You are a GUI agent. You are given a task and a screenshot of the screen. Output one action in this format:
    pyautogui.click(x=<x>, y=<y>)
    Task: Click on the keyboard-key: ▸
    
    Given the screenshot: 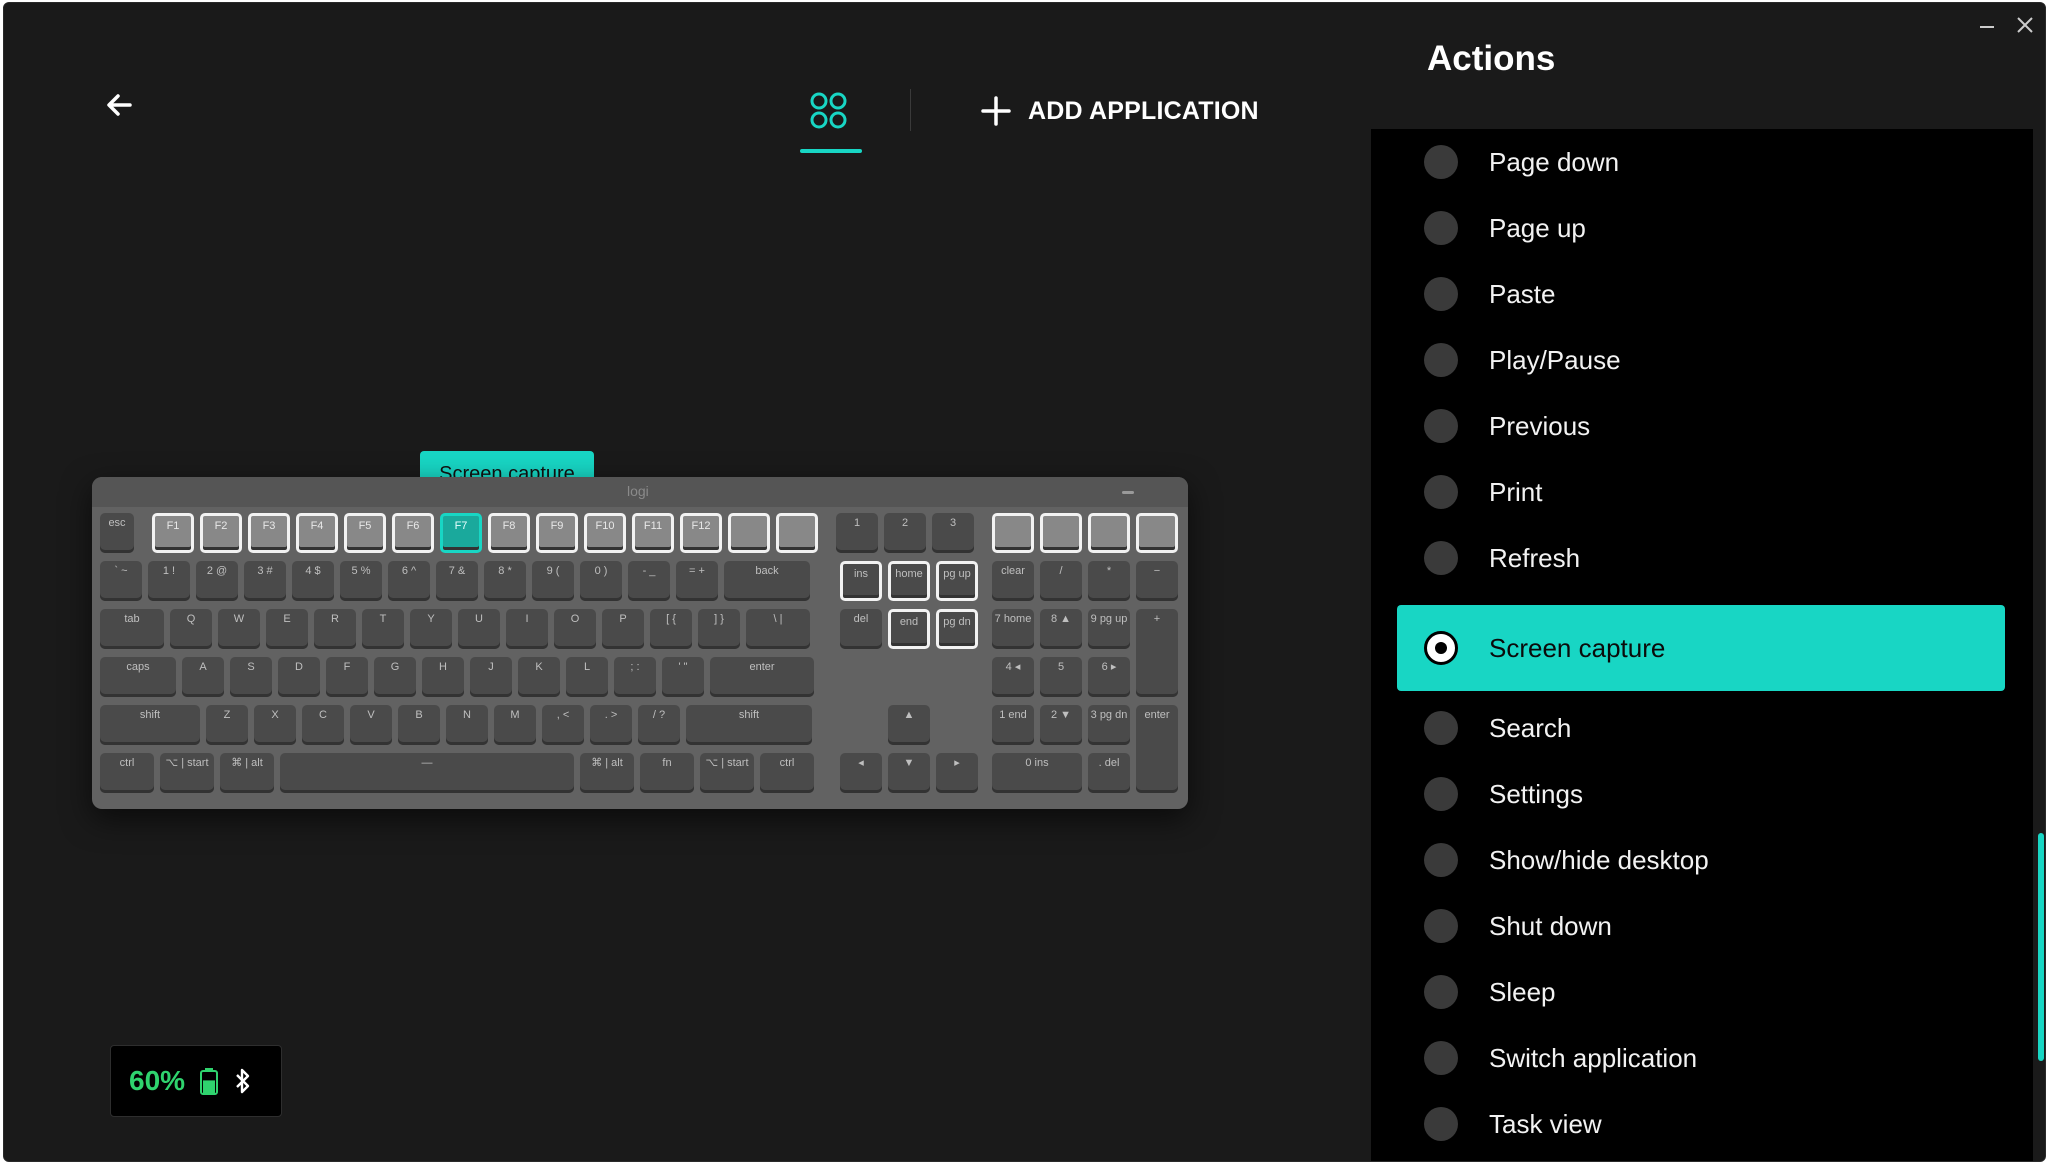 What is the action you would take?
    pyautogui.click(x=957, y=773)
    